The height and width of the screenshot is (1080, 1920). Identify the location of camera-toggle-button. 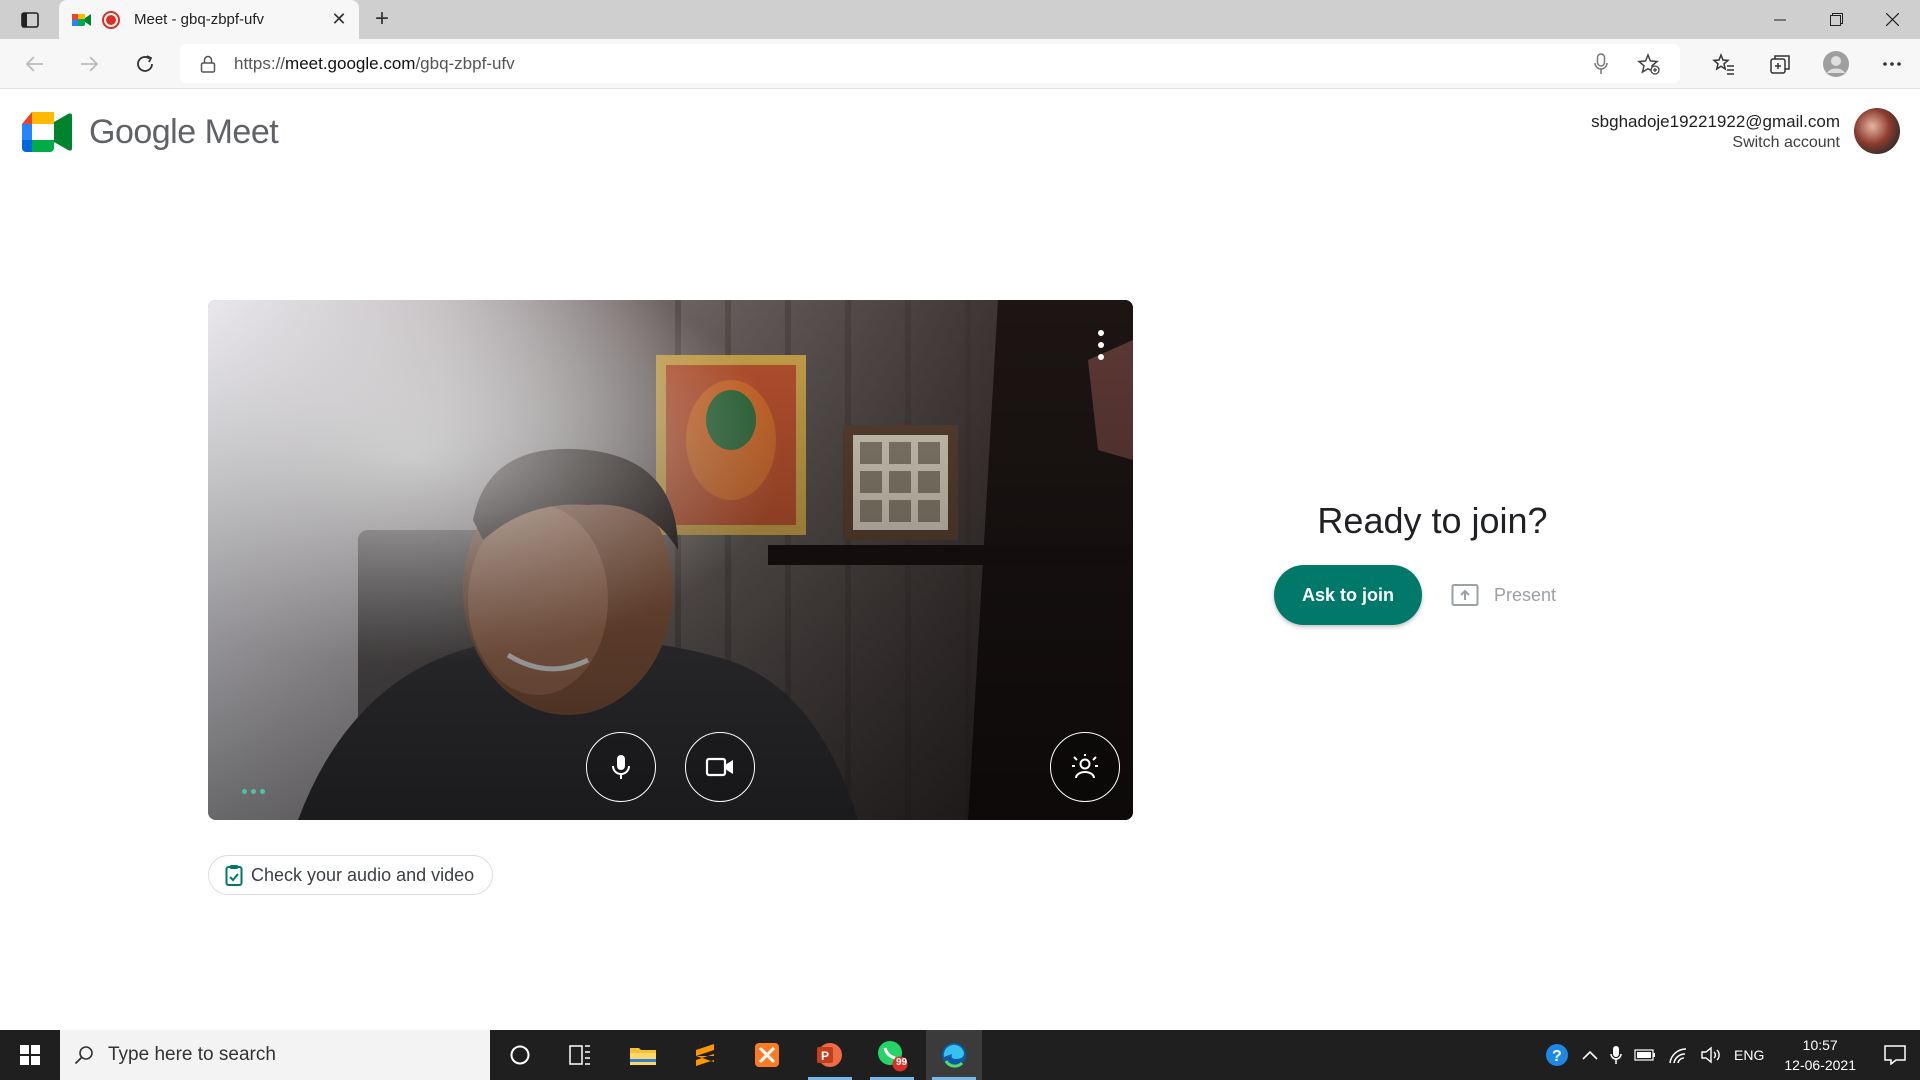
(720, 767).